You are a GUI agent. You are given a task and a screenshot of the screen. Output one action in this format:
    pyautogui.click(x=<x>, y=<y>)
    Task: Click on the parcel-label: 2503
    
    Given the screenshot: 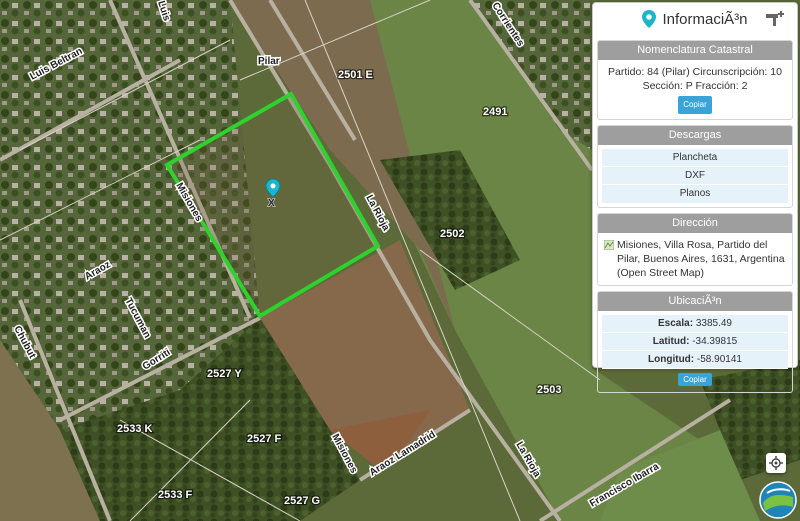 What is the action you would take?
    pyautogui.click(x=549, y=390)
    